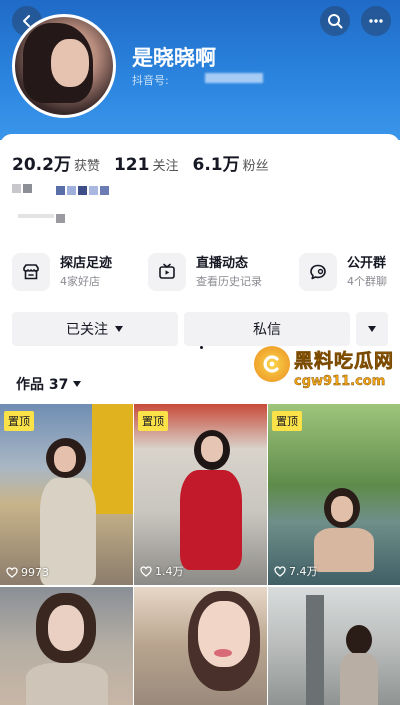  I want to click on like-count: 7.4万, so click(296, 571).